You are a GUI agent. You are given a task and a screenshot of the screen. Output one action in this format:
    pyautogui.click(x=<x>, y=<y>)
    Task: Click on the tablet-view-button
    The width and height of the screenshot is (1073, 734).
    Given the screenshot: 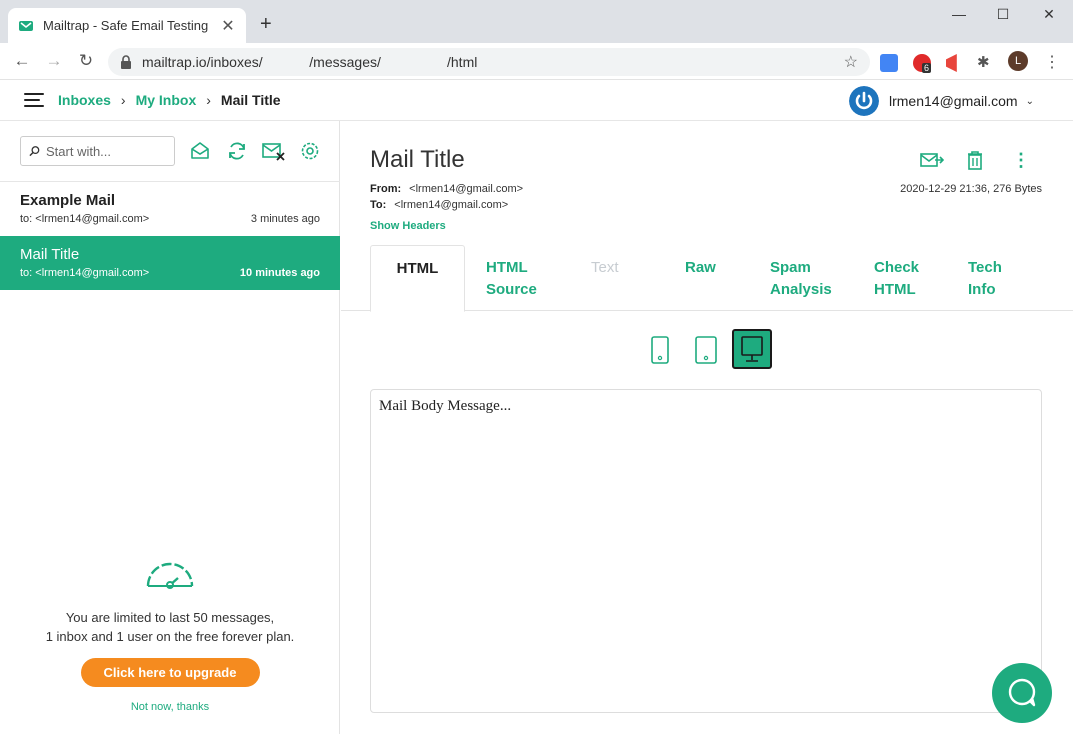 What is the action you would take?
    pyautogui.click(x=706, y=349)
    